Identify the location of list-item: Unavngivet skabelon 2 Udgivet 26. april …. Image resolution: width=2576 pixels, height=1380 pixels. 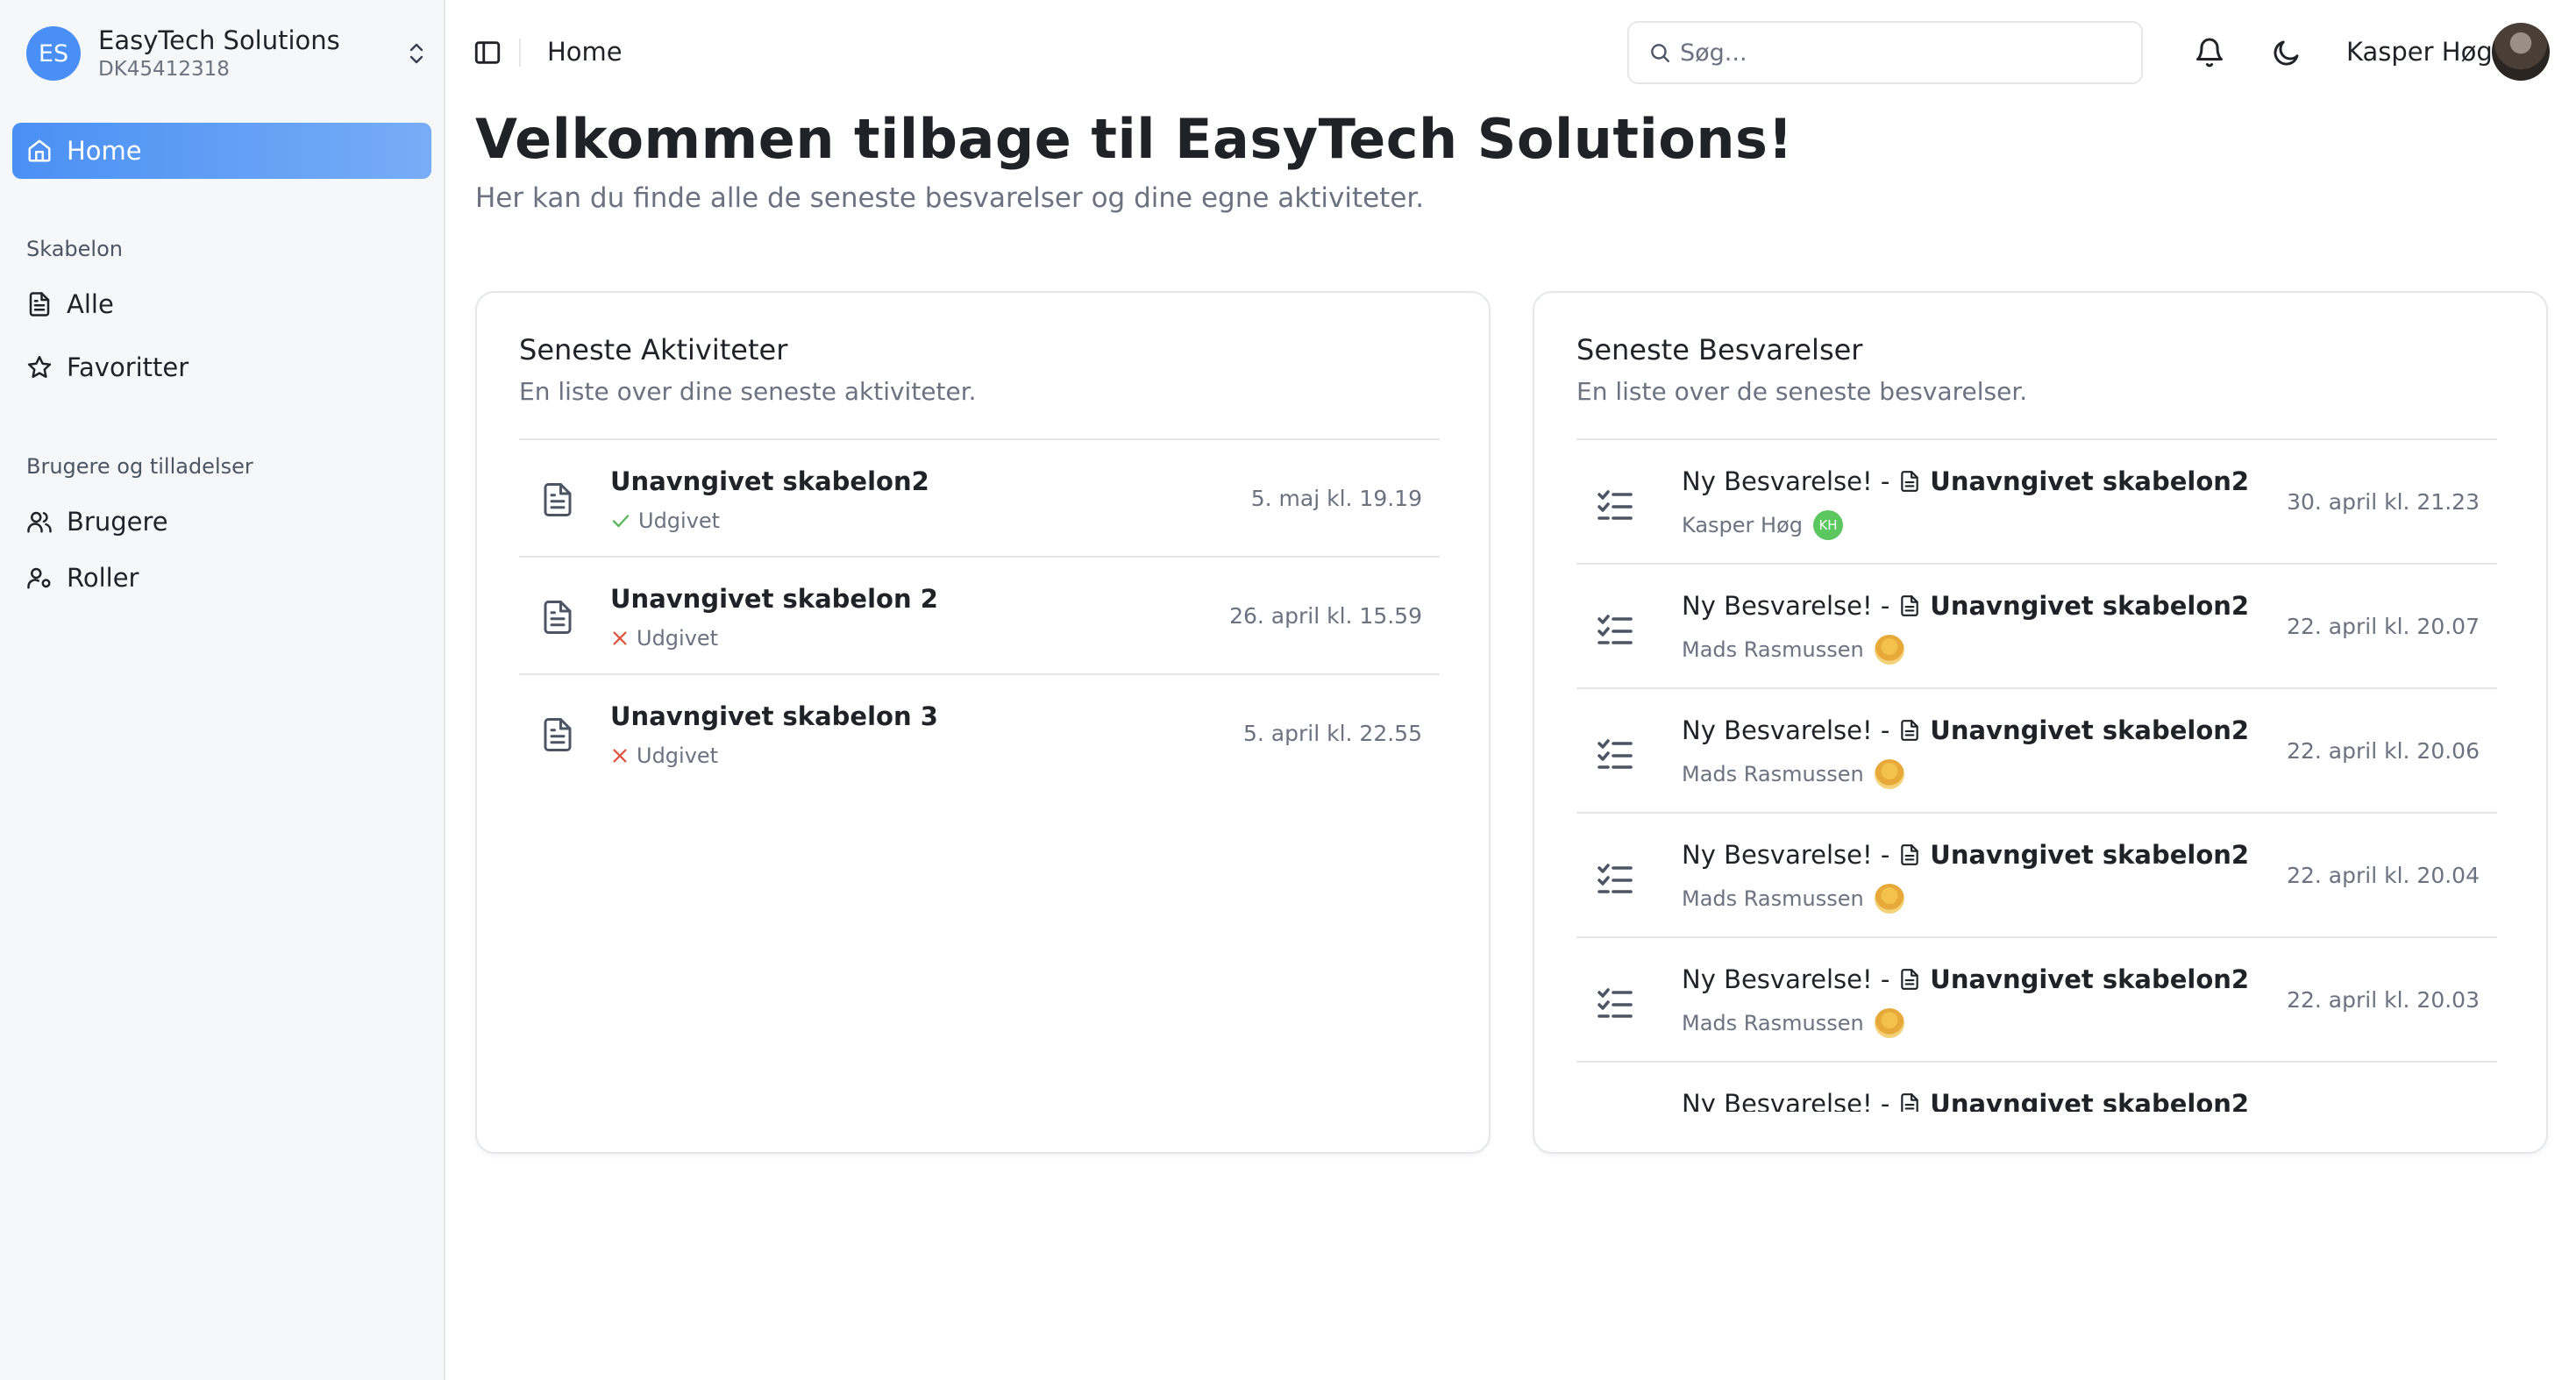
(979, 615).